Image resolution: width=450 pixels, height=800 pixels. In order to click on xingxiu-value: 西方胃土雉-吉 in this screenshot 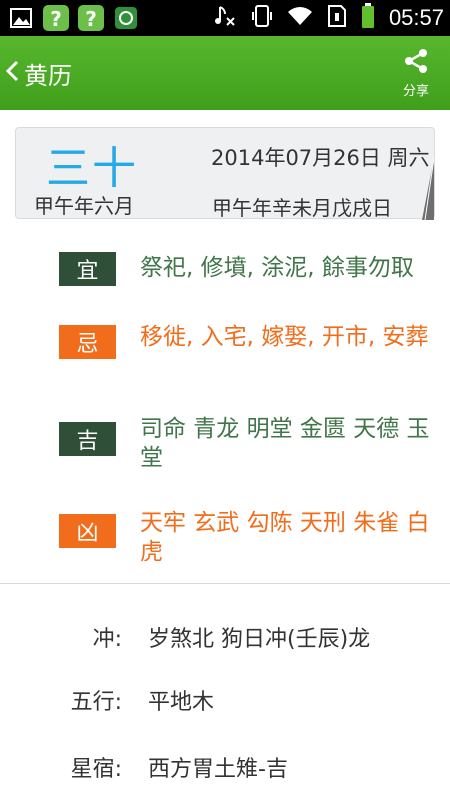, I will do `click(218, 769)`.